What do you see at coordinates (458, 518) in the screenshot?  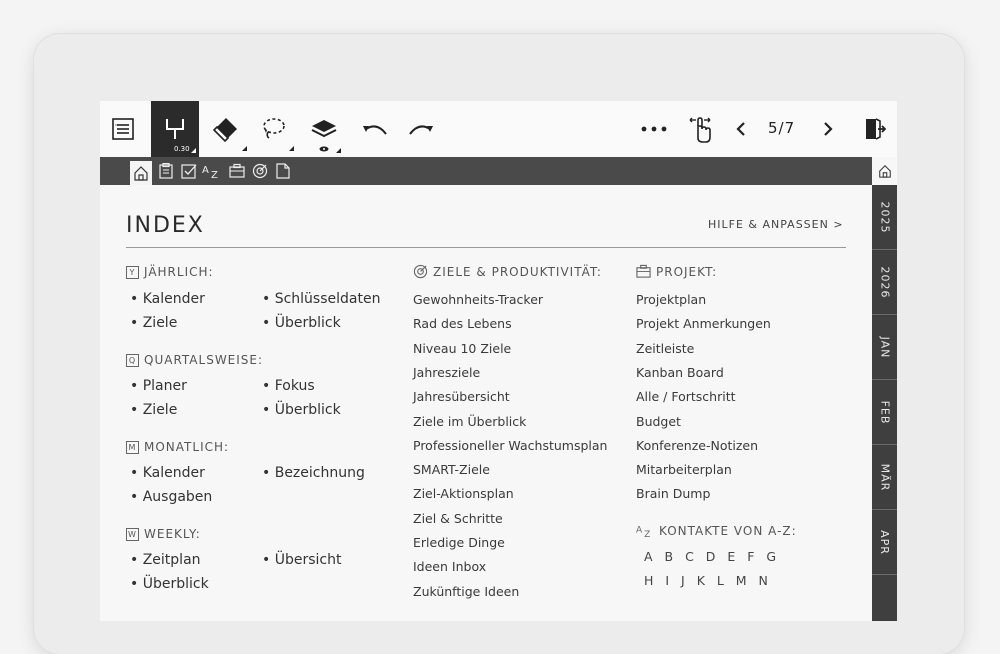 I see `goal-link: Ziel & Schritte` at bounding box center [458, 518].